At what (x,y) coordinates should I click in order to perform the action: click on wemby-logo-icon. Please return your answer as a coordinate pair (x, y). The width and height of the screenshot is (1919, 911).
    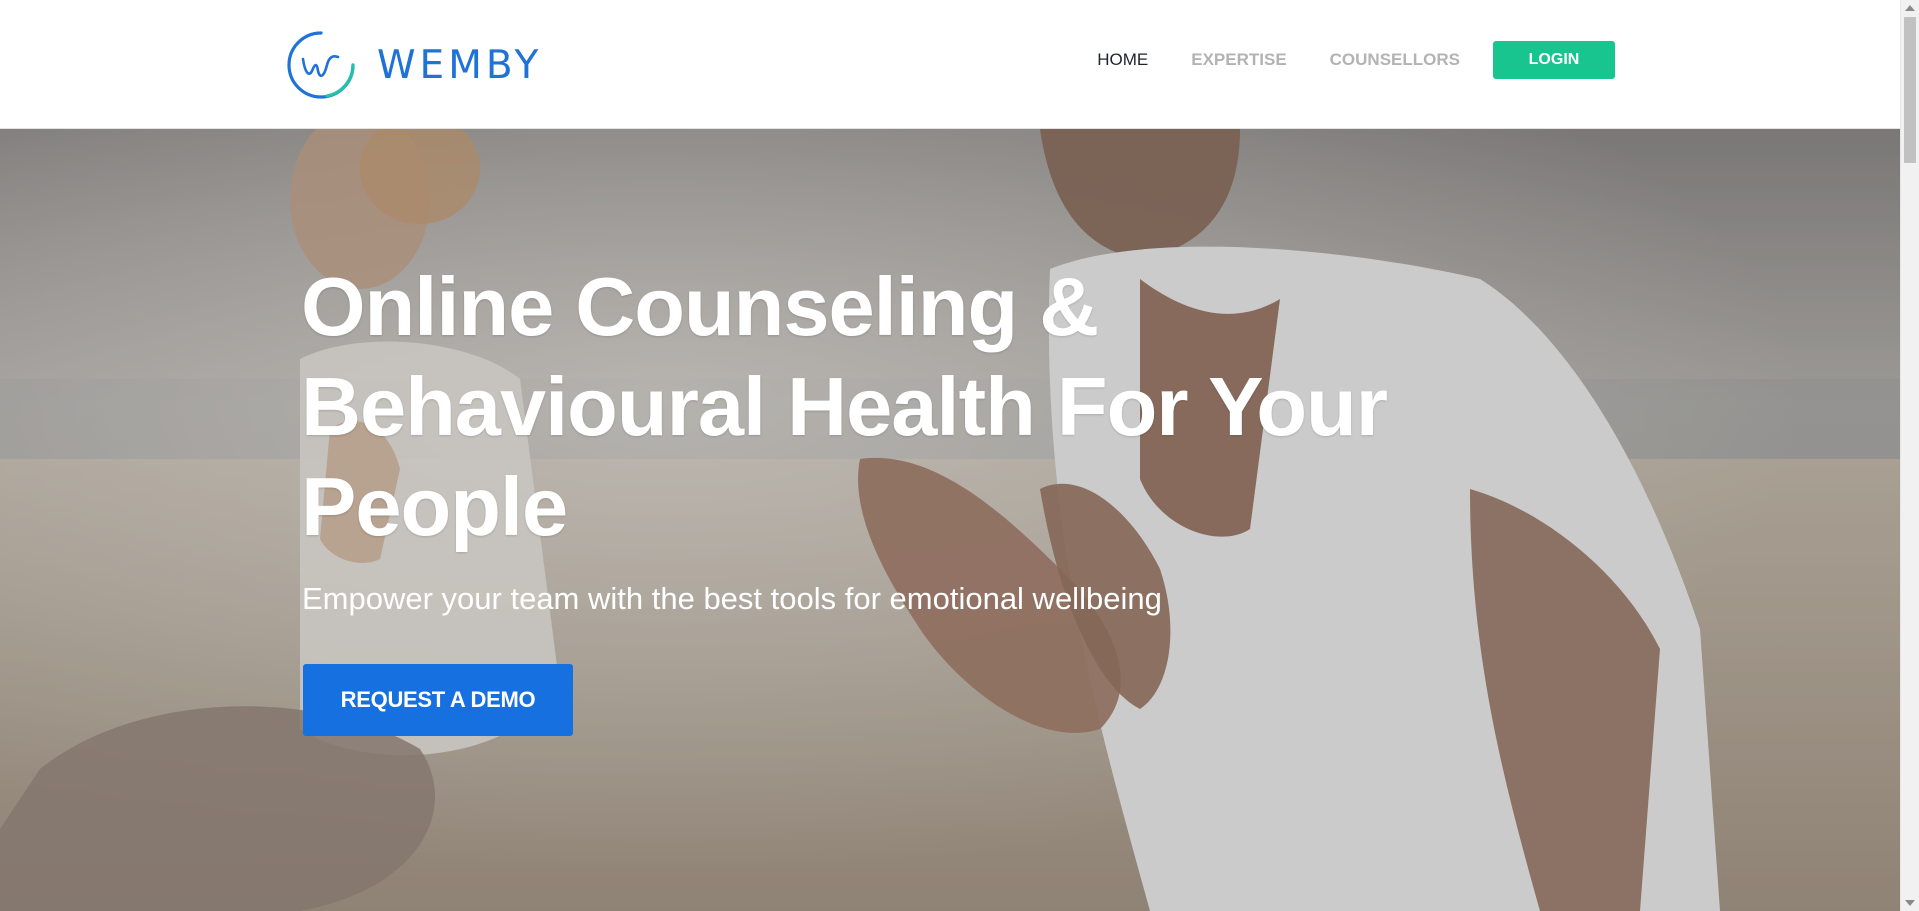
    Looking at the image, I should click on (321, 65).